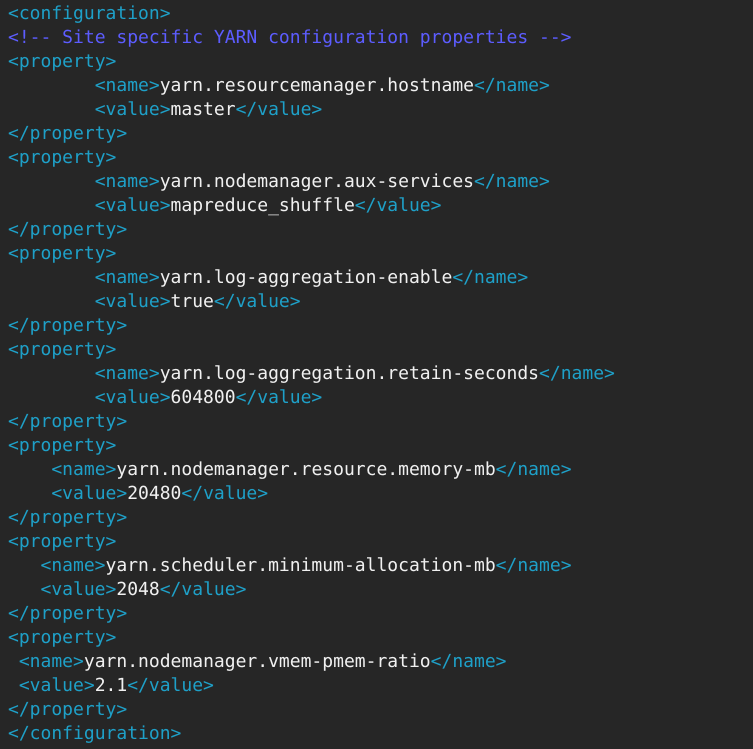  Describe the element at coordinates (95, 733) in the screenshot. I see `xml-tag: </configuration>` at that location.